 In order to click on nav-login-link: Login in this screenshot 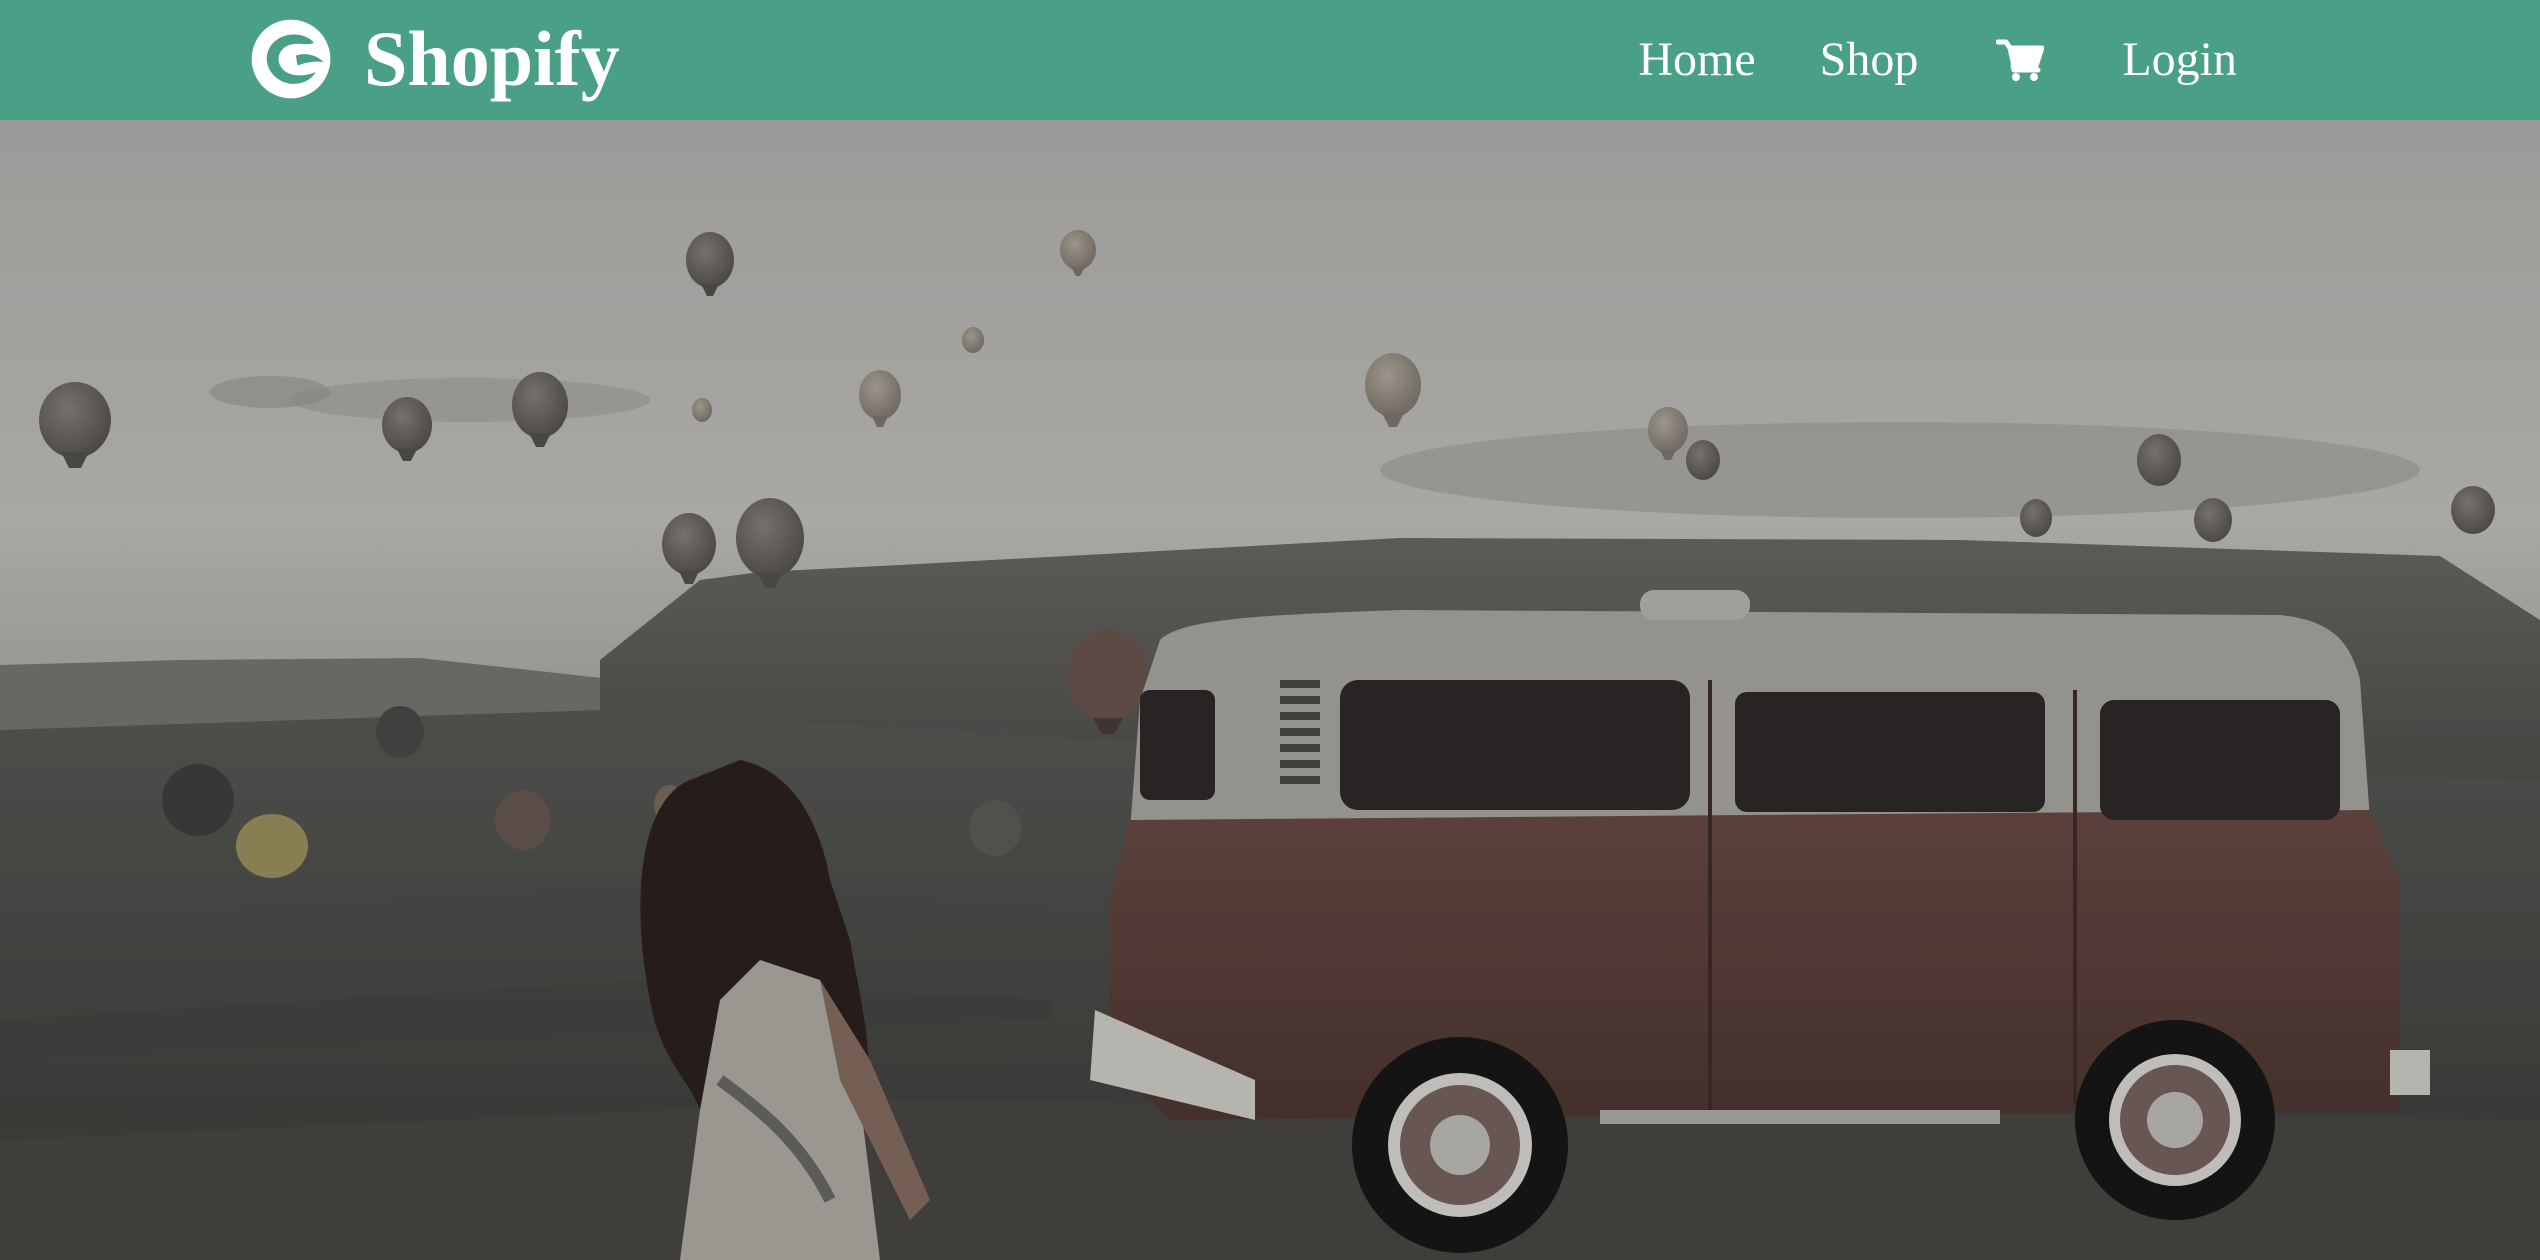, I will do `click(2179, 60)`.